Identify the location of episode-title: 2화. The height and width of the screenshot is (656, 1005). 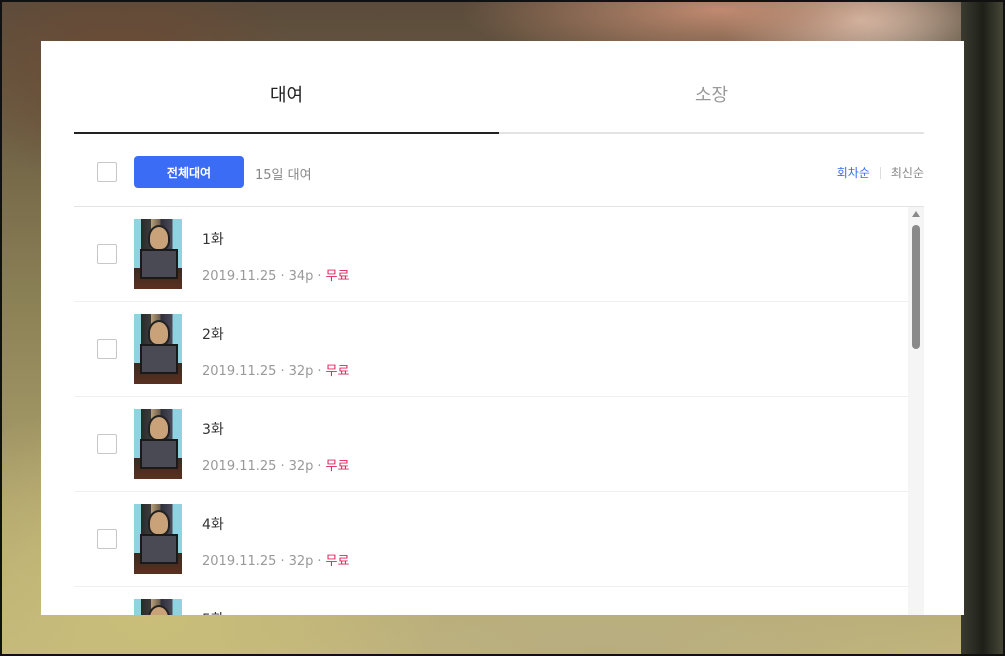
(213, 335).